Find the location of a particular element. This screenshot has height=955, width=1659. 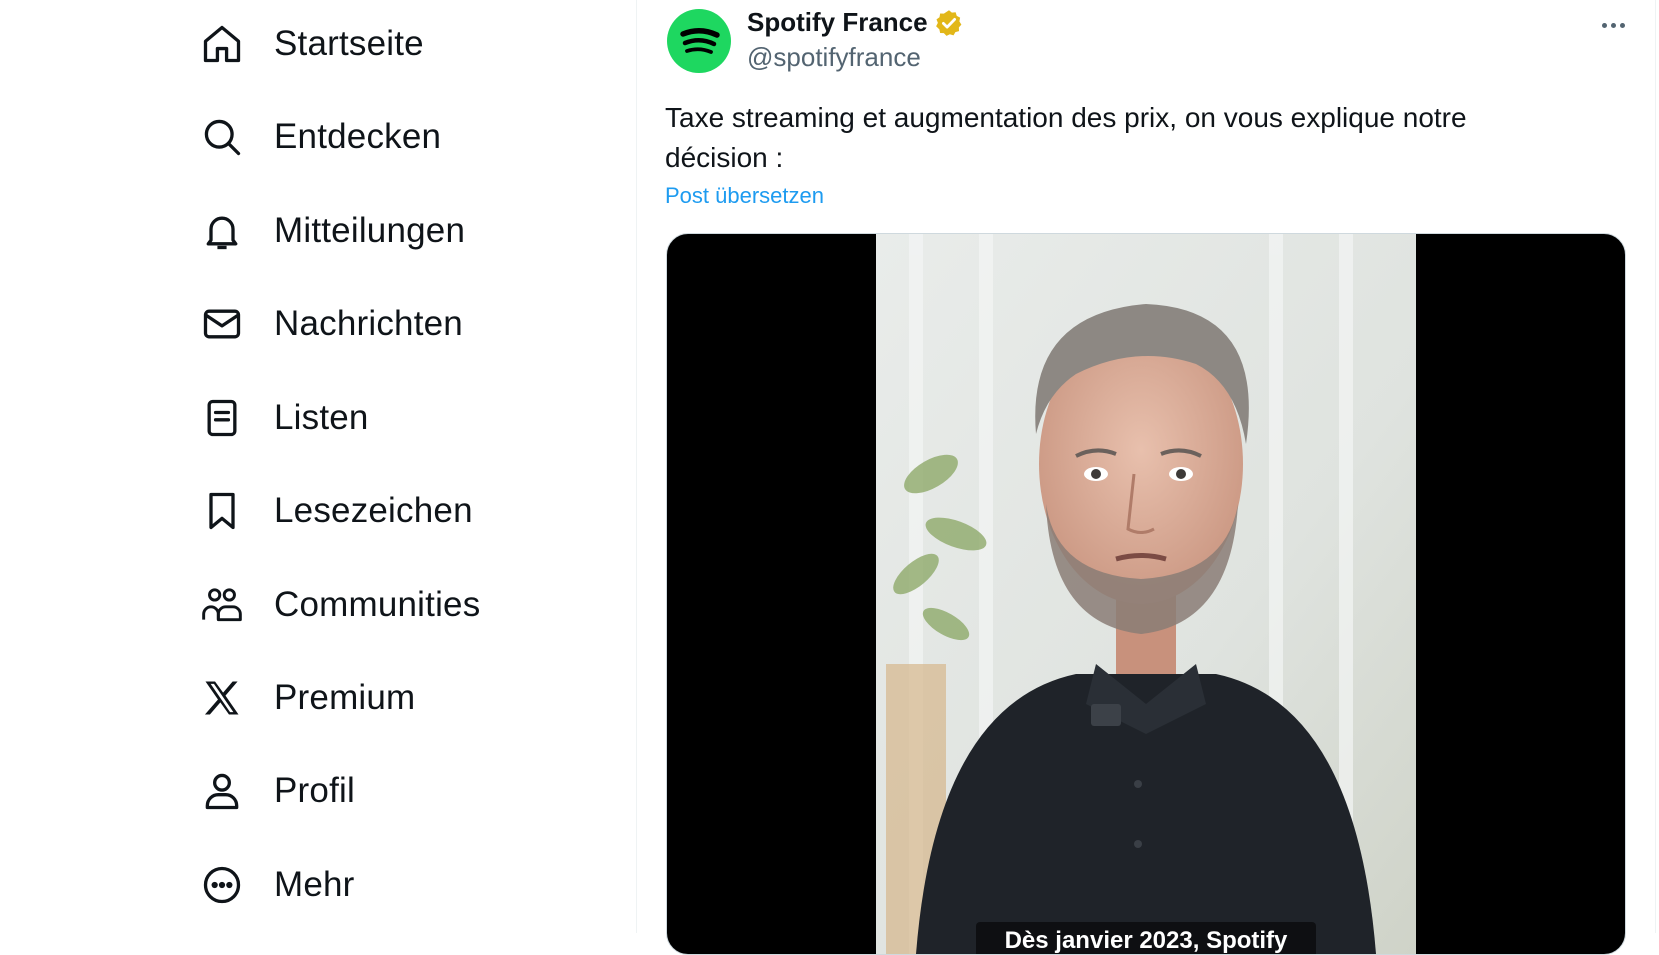

nav-item-nachrichten: Nachrichten is located at coordinates (330, 324).